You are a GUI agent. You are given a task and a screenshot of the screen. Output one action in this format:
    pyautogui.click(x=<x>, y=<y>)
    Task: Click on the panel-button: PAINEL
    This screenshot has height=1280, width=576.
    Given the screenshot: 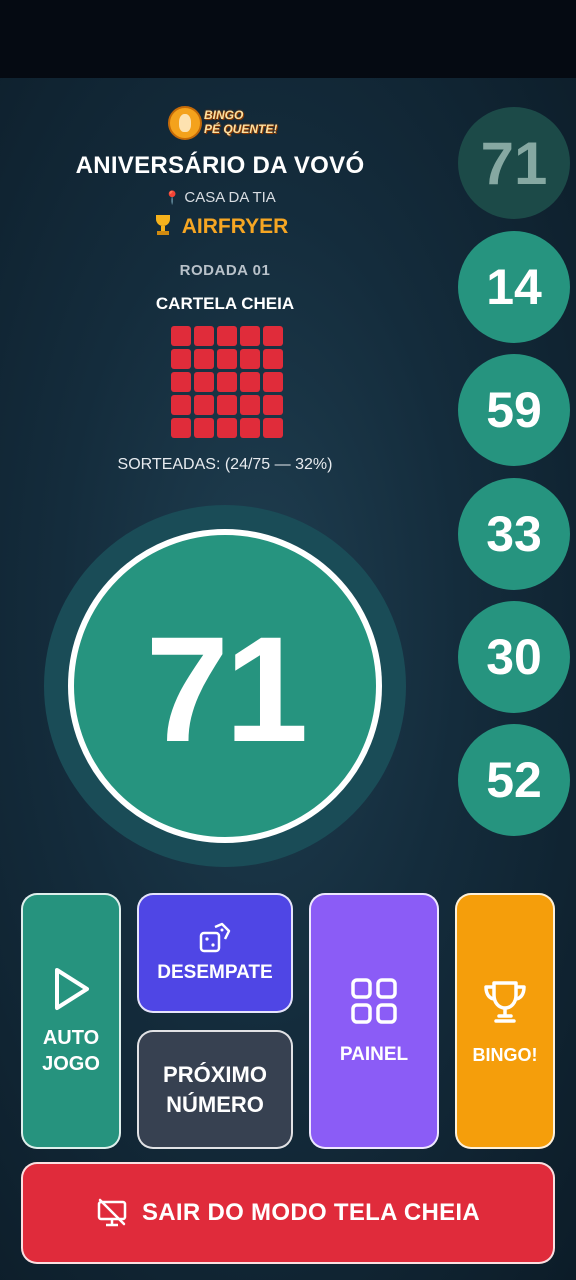 What is the action you would take?
    pyautogui.click(x=374, y=1021)
    